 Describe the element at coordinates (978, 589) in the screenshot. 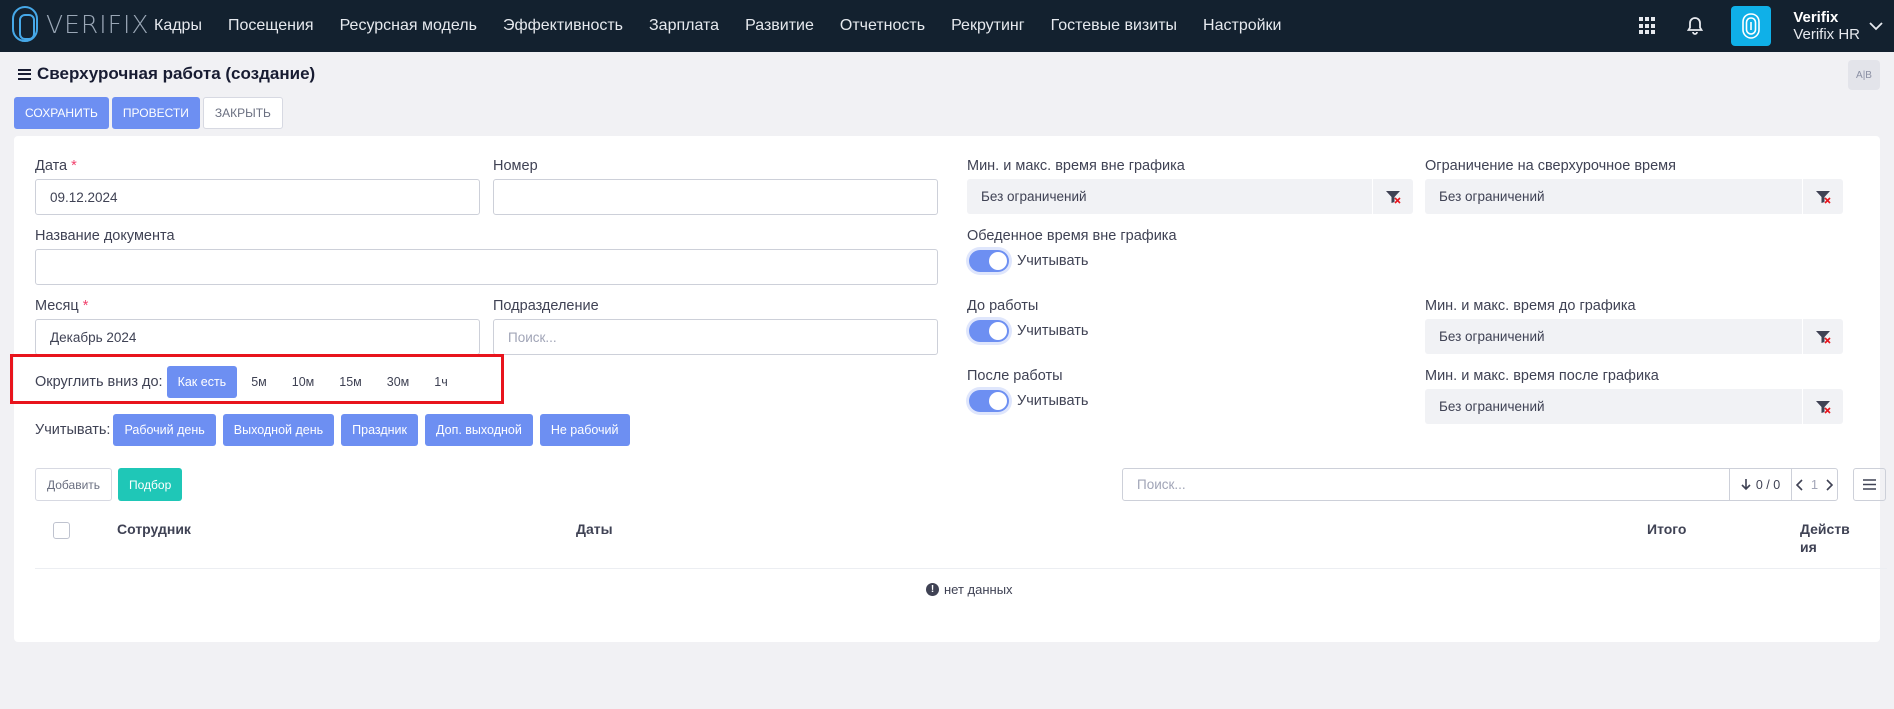

I see `empty-text: нет данных` at that location.